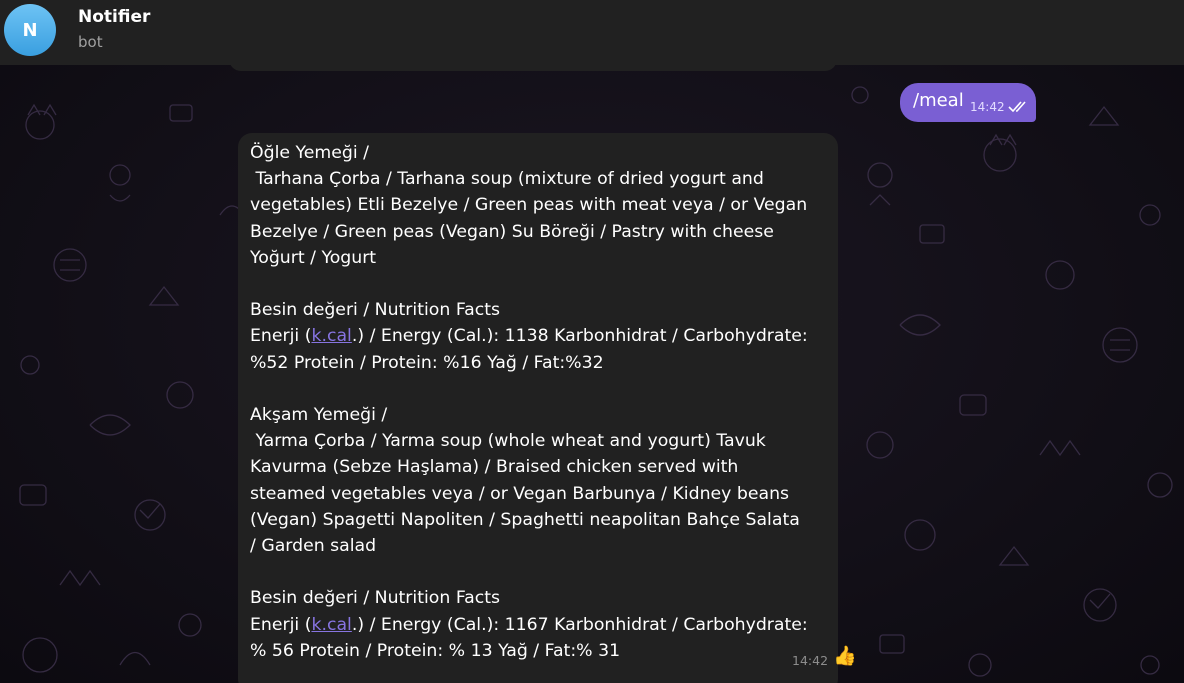  Describe the element at coordinates (427, 362) in the screenshot. I see `lunch-facts-line: %52 Protein / Protein: %16 Yağ / Fat:%32` at that location.